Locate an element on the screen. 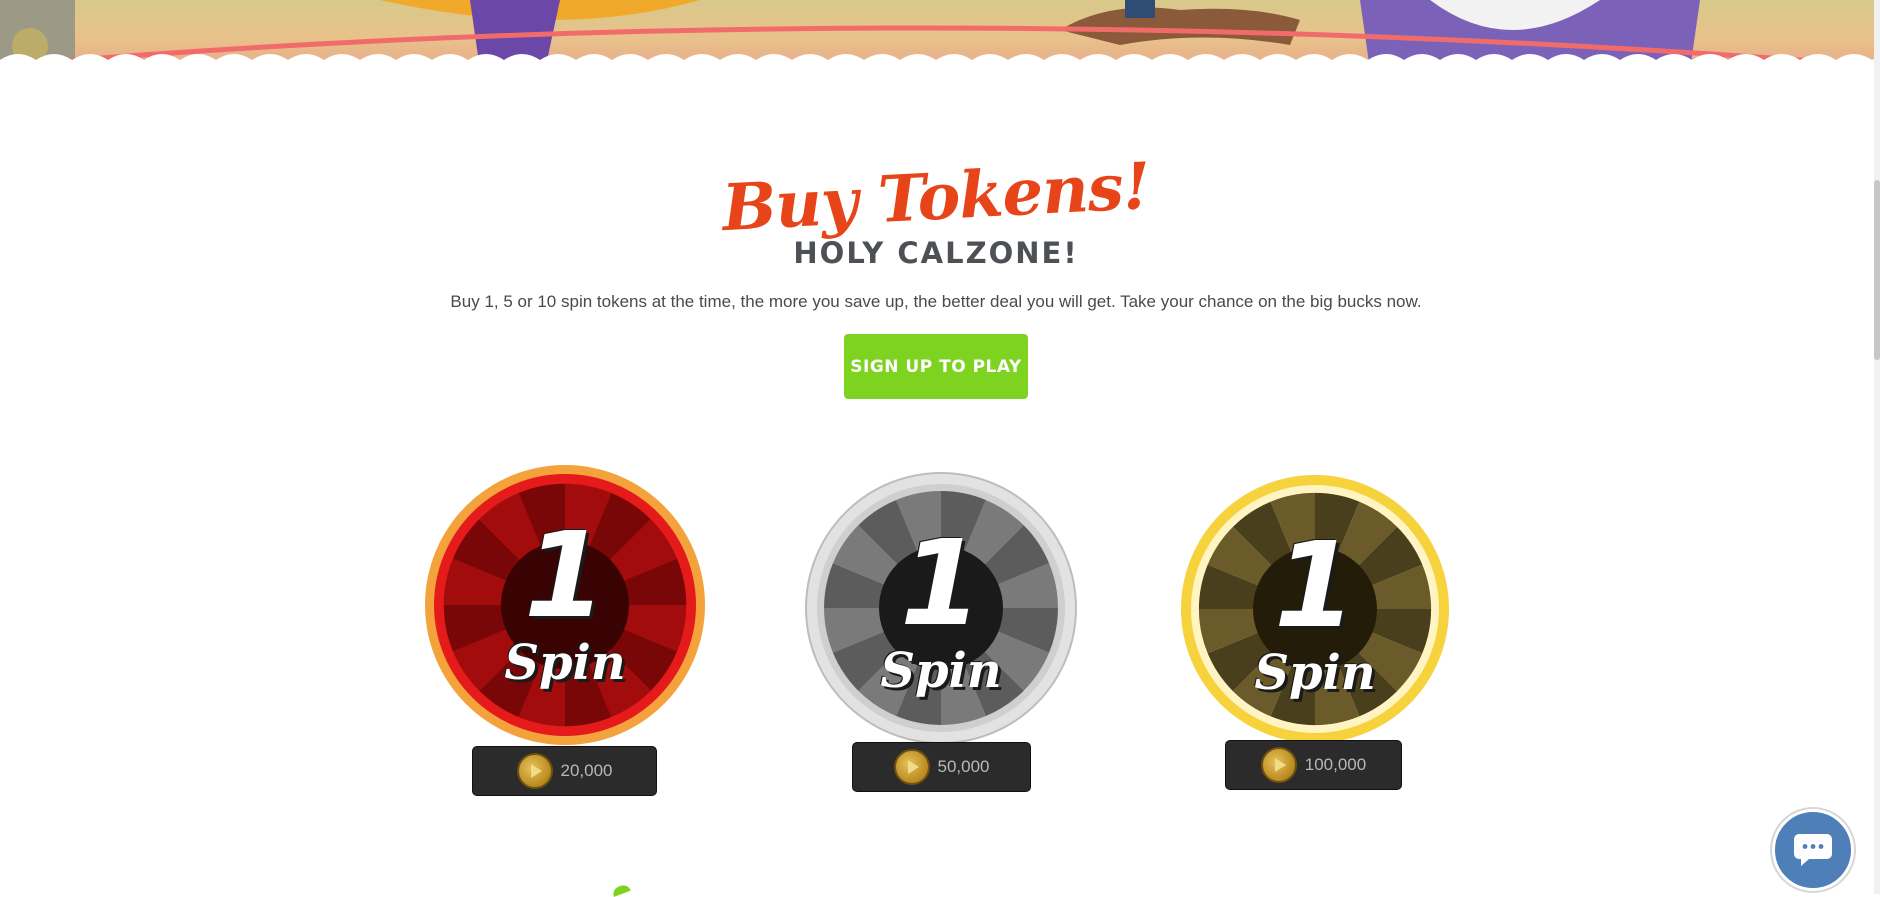 This screenshot has width=1880, height=897. spin-token-silver: 1 Spin is located at coordinates (941, 608).